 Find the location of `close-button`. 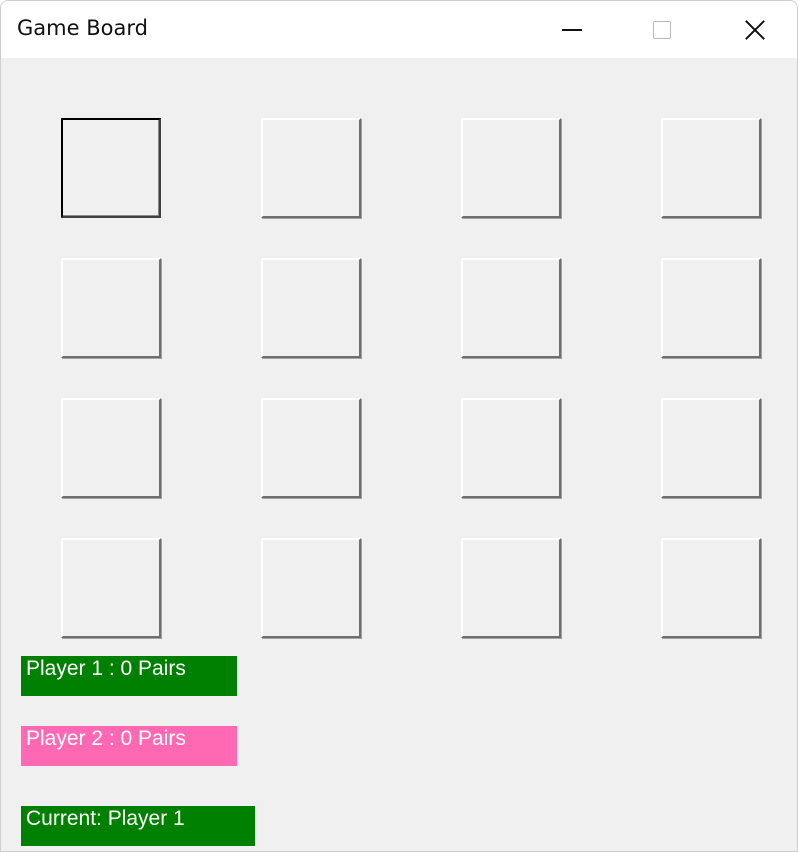

close-button is located at coordinates (755, 29).